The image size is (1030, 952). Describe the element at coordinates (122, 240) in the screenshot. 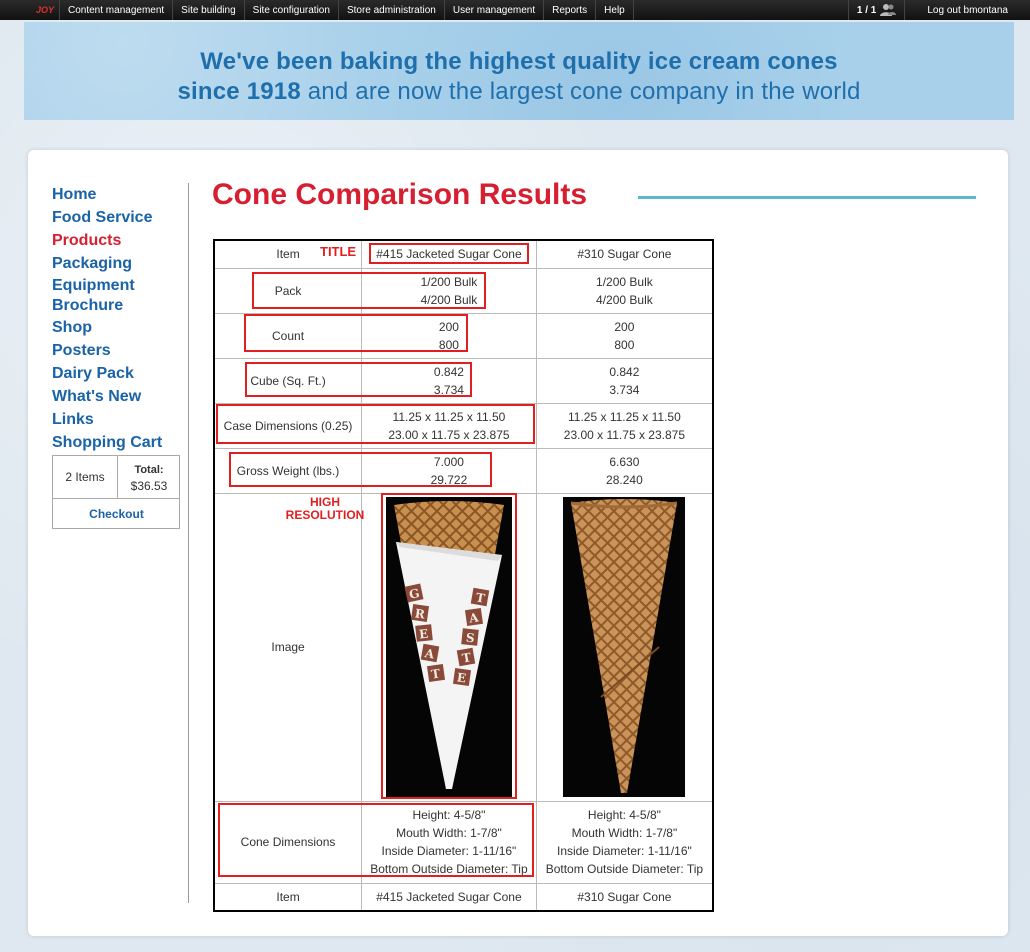

I see `nav-products: Products` at that location.